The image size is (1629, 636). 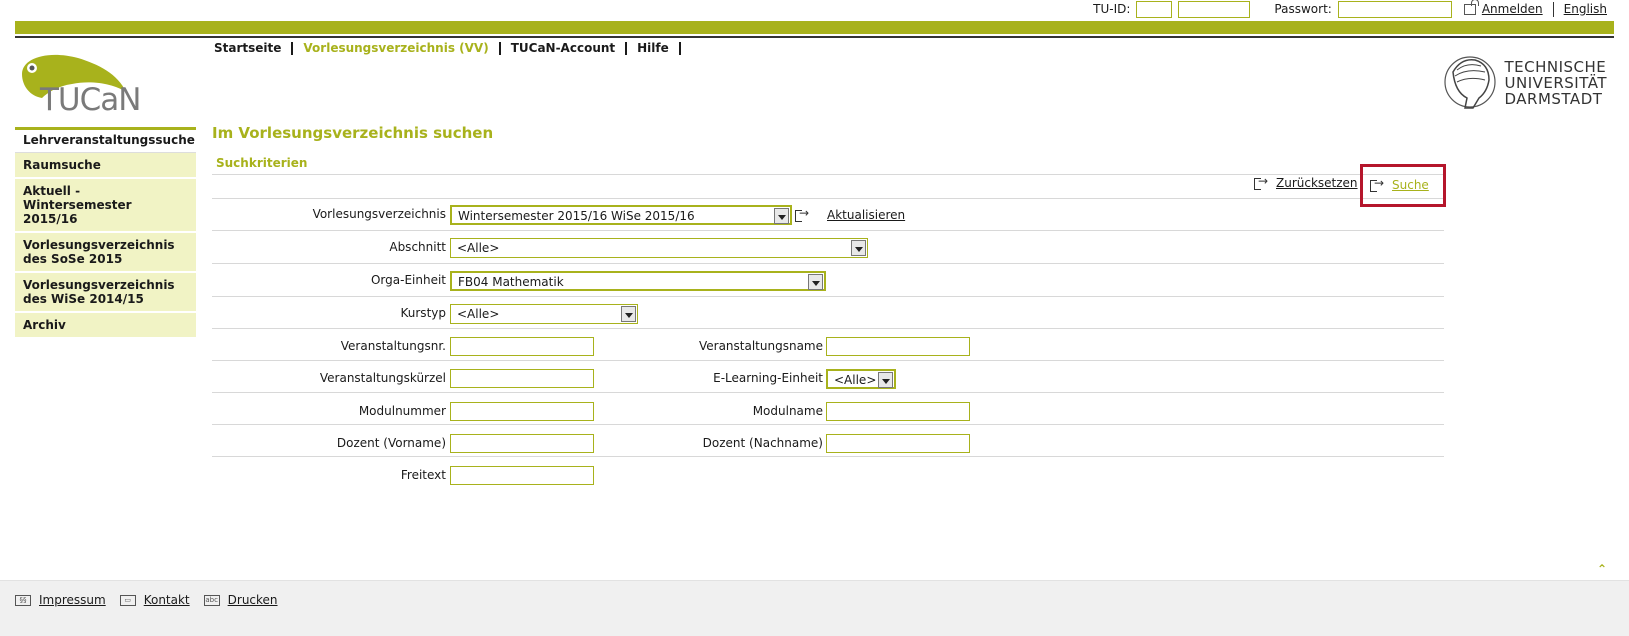 I want to click on tuid-label: TU-ID:, so click(x=1112, y=9).